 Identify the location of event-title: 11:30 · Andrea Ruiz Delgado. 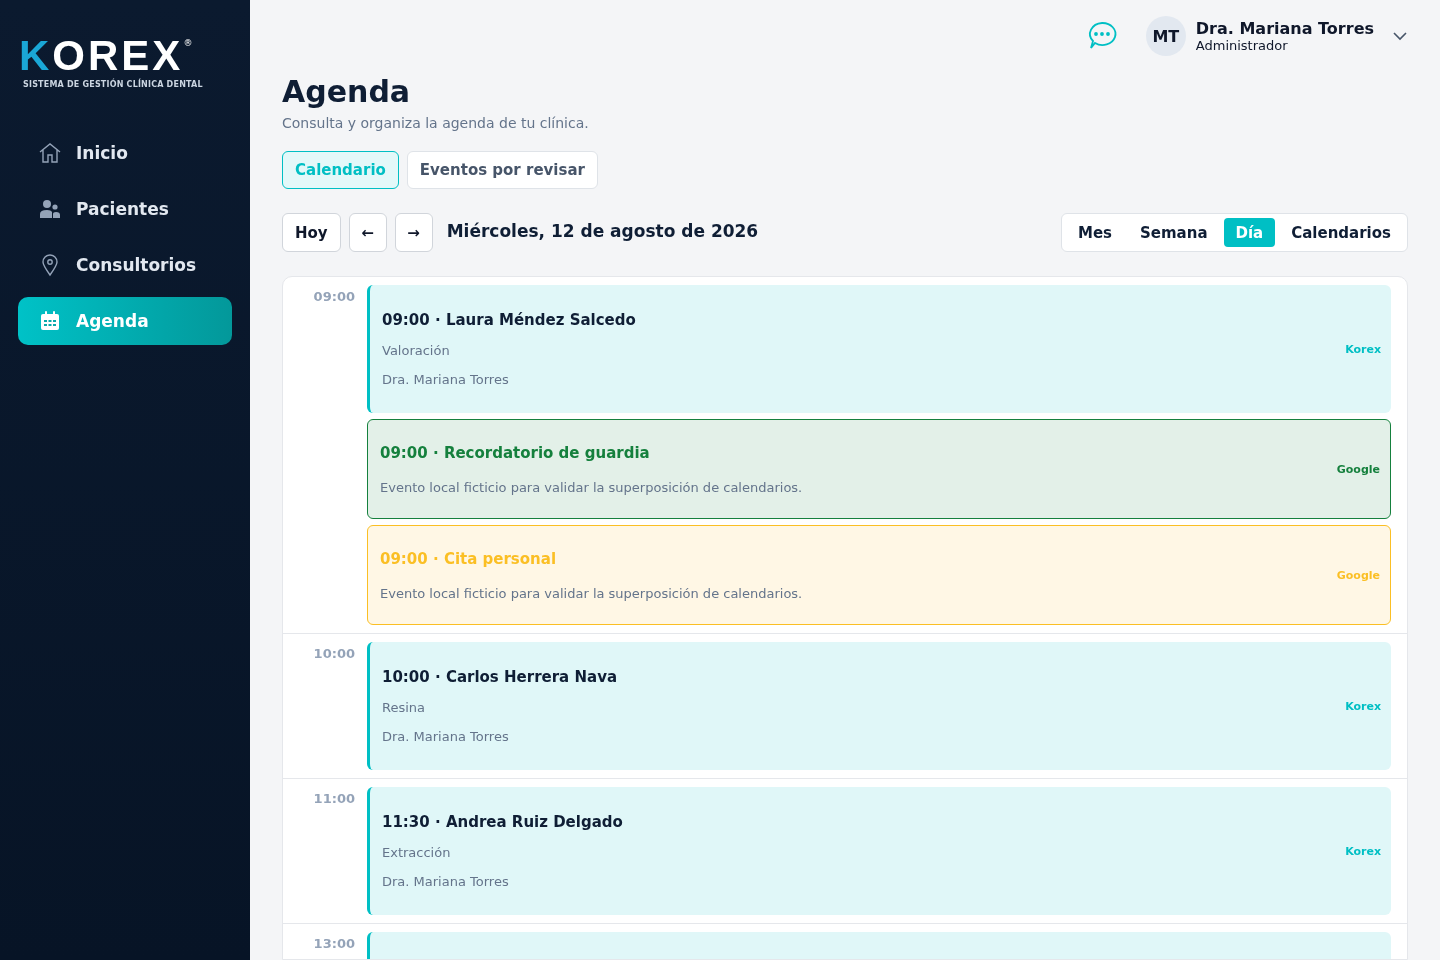
(503, 822).